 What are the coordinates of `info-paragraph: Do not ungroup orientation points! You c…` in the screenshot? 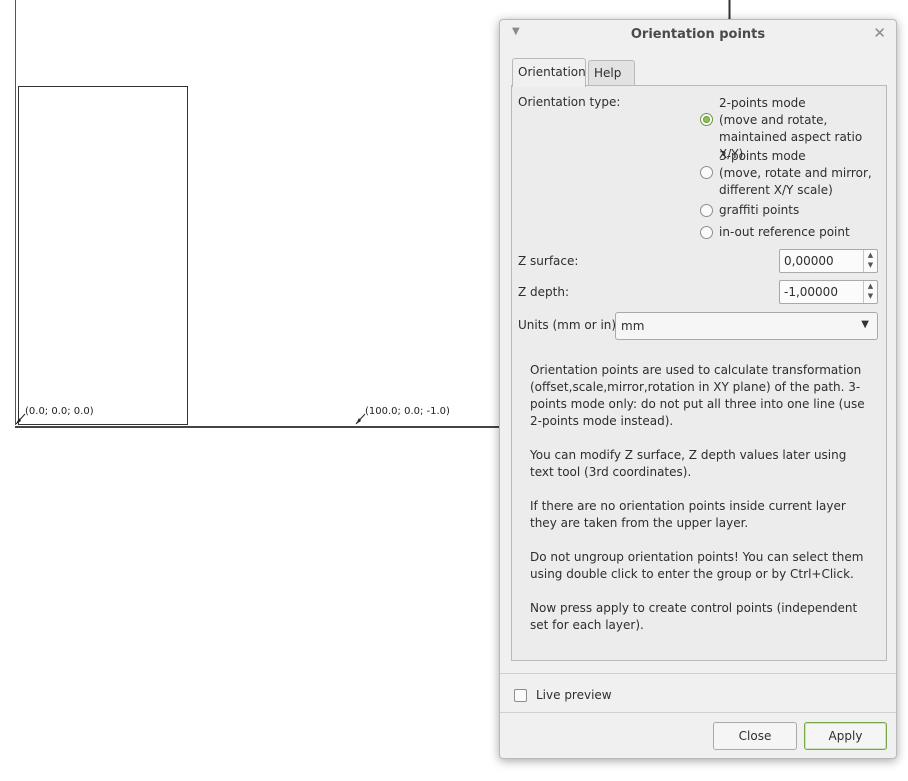 It's located at (697, 565).